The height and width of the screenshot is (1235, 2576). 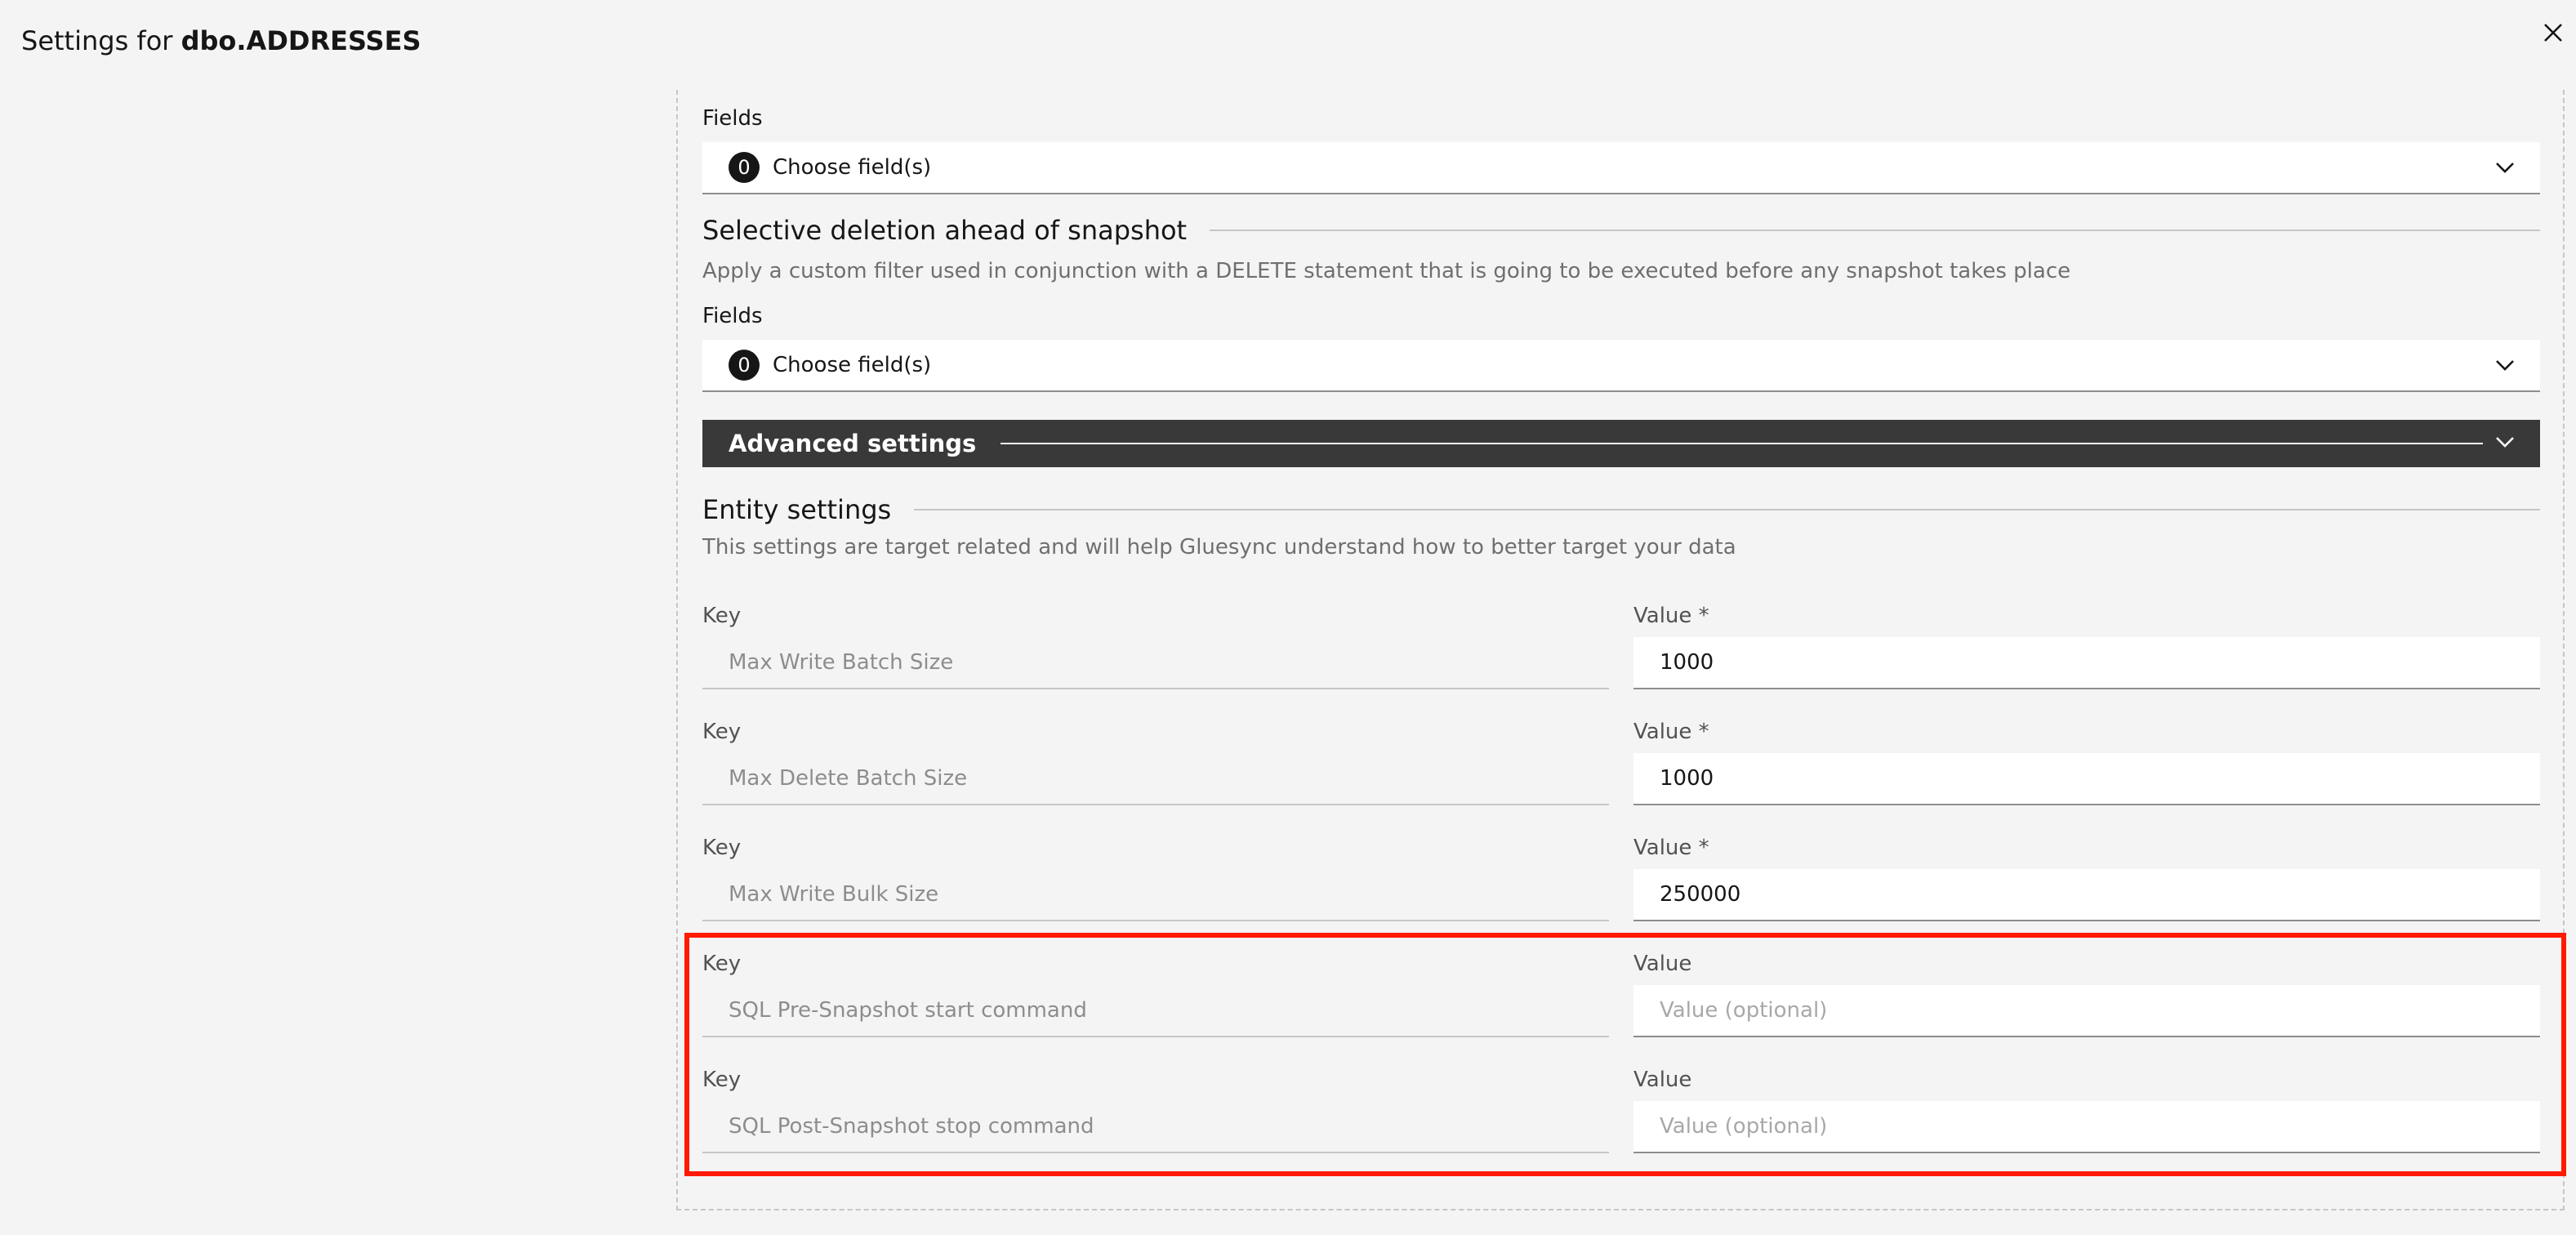 What do you see at coordinates (945, 230) in the screenshot?
I see `selective-deletion-title: Selective deletion ahead of snapshot` at bounding box center [945, 230].